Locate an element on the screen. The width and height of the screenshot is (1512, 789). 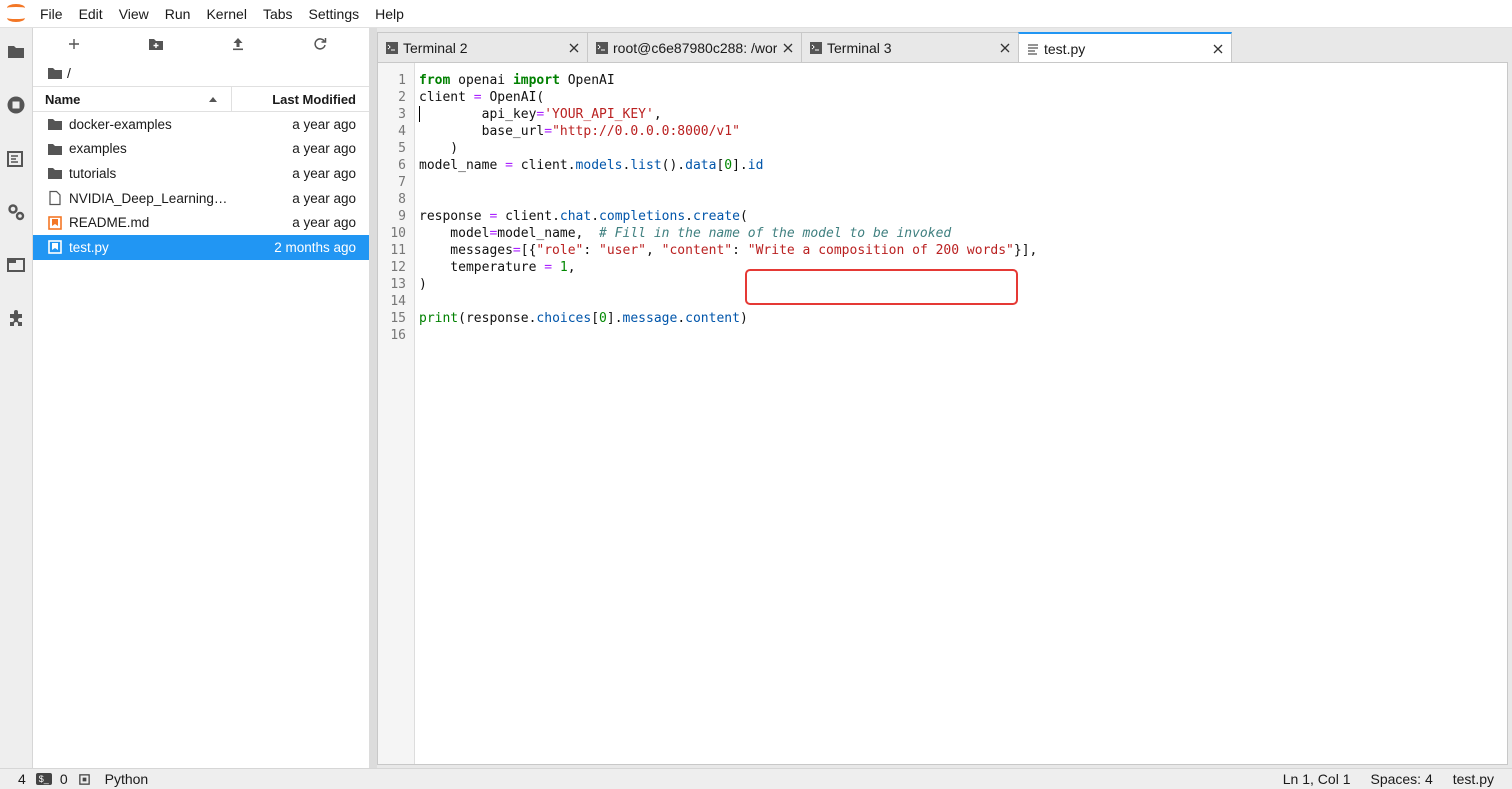
new-folder-icon is located at coordinates (156, 44).